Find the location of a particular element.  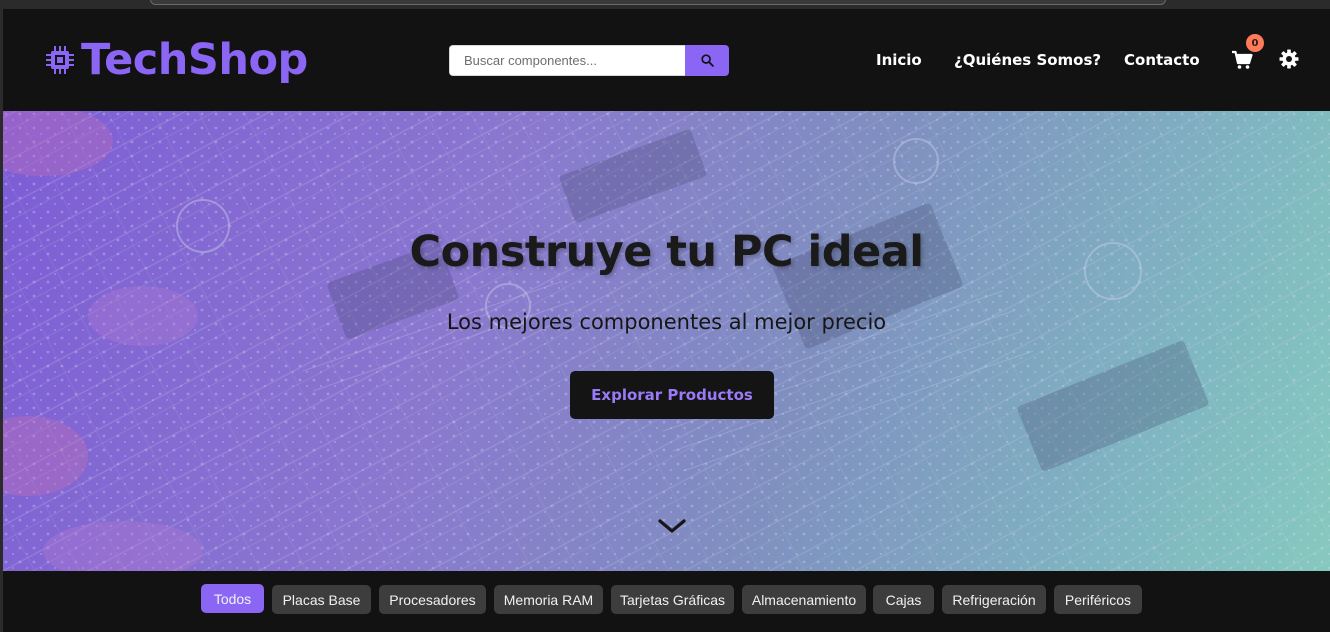

browser-top-strip is located at coordinates (665, 4).